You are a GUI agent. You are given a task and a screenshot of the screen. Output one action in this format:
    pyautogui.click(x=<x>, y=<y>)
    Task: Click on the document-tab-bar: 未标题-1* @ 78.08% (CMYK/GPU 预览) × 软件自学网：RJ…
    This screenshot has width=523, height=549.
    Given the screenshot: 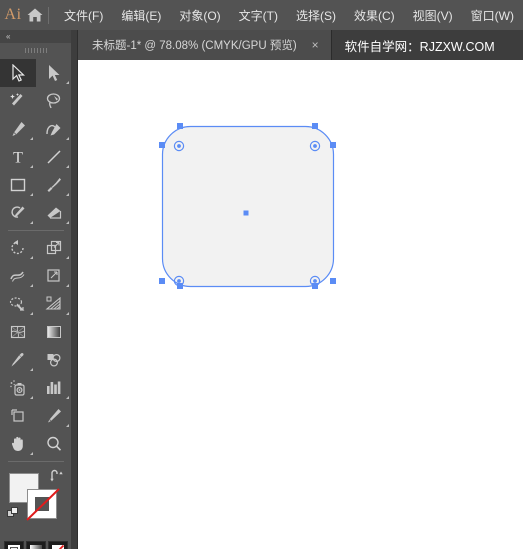 What is the action you would take?
    pyautogui.click(x=300, y=45)
    